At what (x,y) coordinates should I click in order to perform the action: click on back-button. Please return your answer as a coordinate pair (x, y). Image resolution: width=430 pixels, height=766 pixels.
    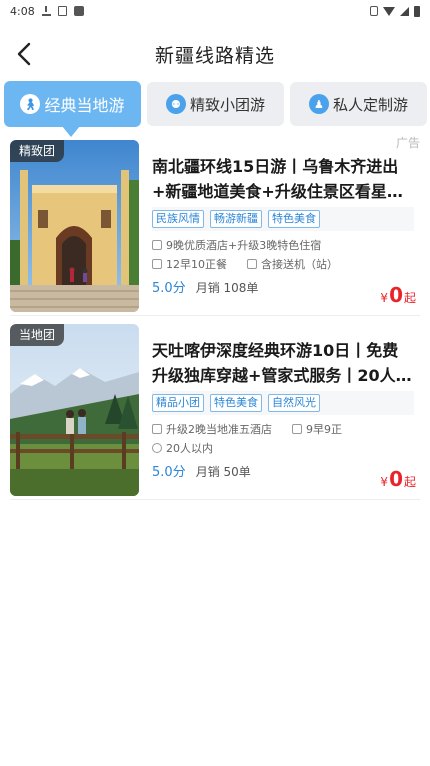
    Looking at the image, I should click on (25, 54).